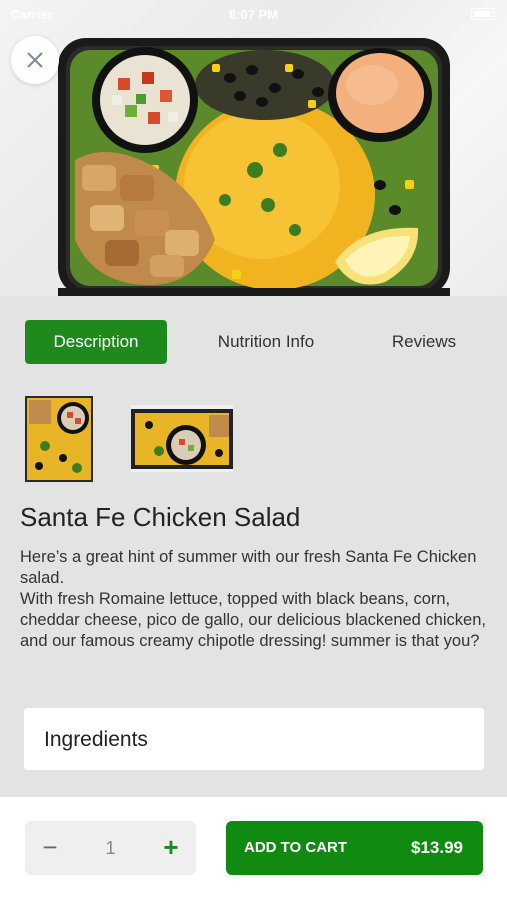 This screenshot has height=900, width=507. Describe the element at coordinates (96, 342) in the screenshot. I see `tab-description: Description` at that location.